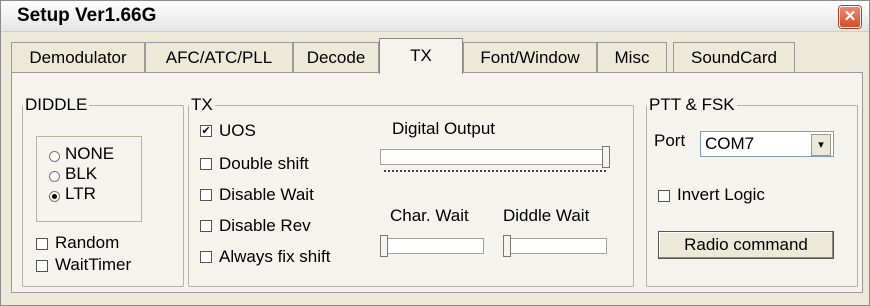  Describe the element at coordinates (42, 244) in the screenshot. I see `random-checkbox` at that location.